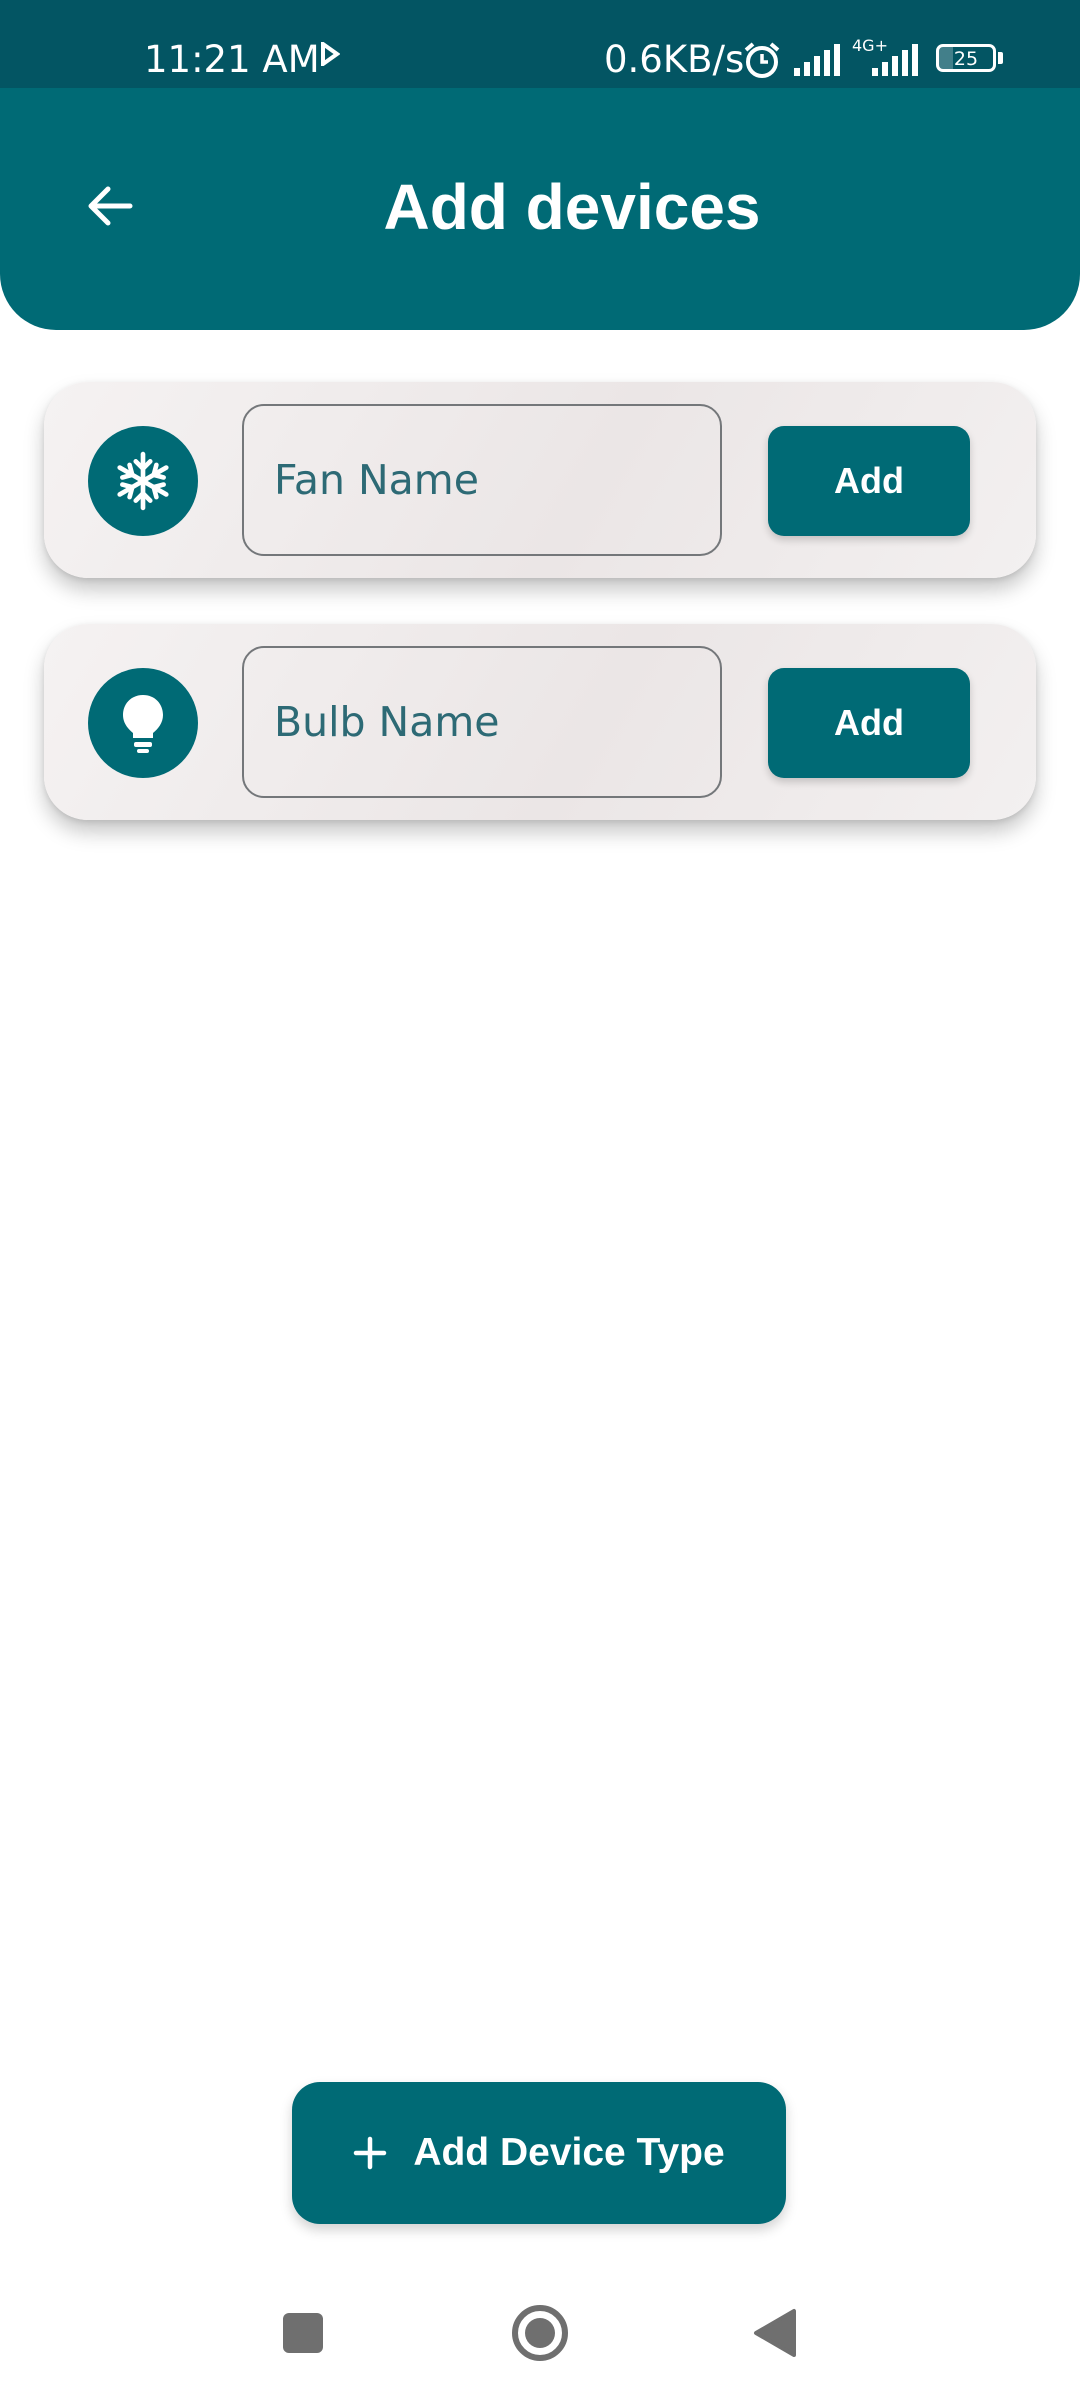 This screenshot has width=1080, height=2400. What do you see at coordinates (540, 45) in the screenshot?
I see `status-bar: 11:21 AM 0.6KB/s 4G+ 25` at bounding box center [540, 45].